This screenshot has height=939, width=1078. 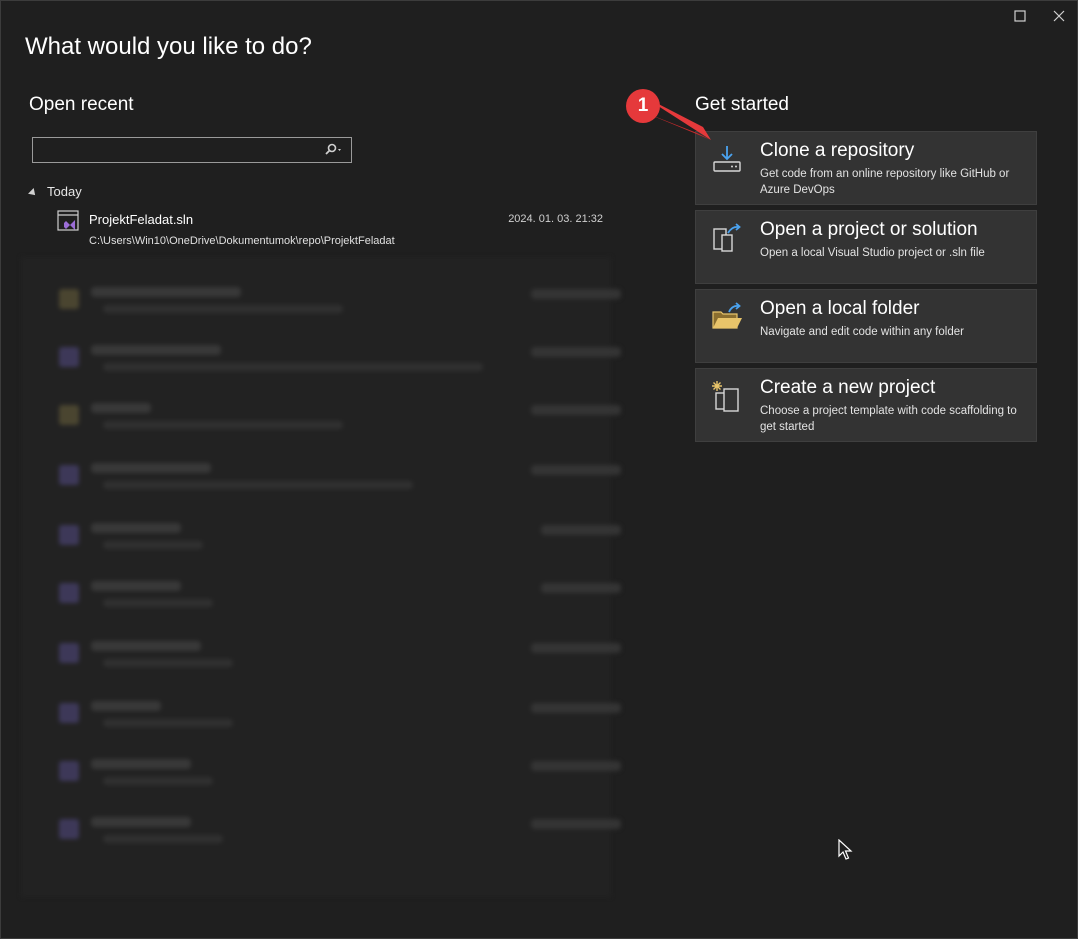 I want to click on card-description: Navigate and edit code within any folder, so click(x=862, y=332).